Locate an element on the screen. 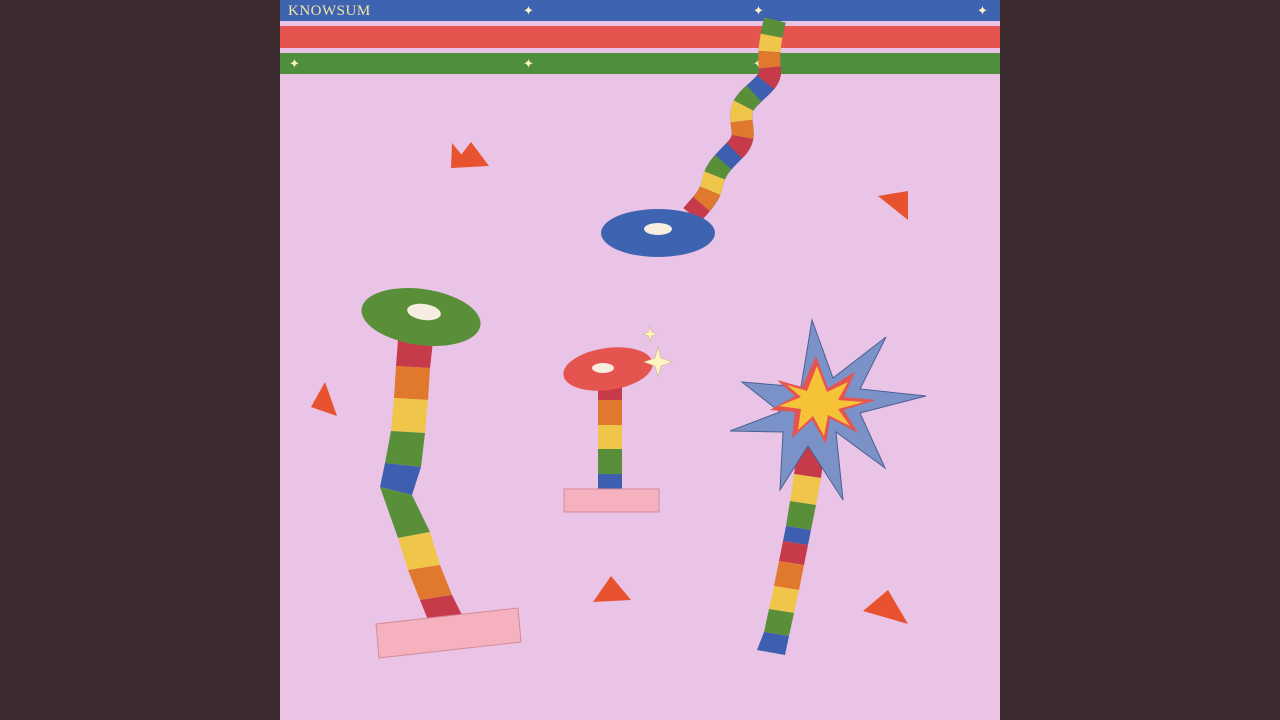  right-rainbow-pole is located at coordinates (791, 550).